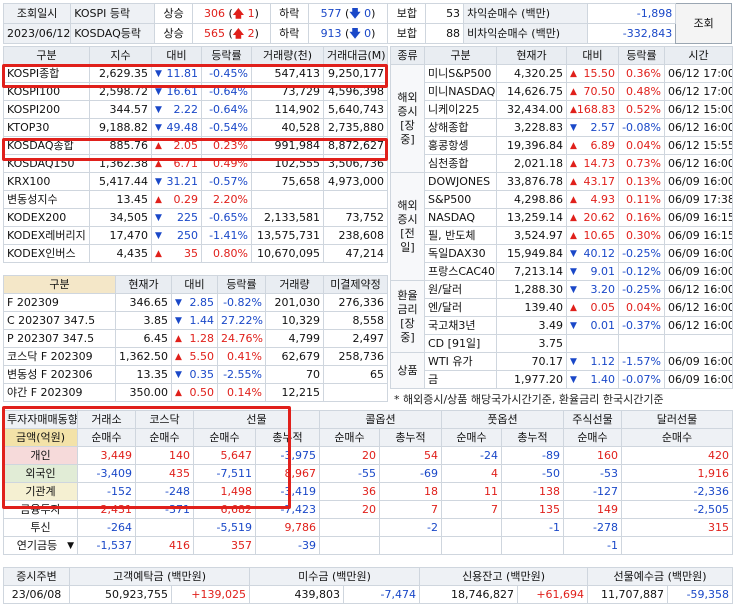 This screenshot has width=735, height=608. What do you see at coordinates (195, 109) in the screenshot?
I see `index-row: KOSPI200344.572.22-0.64%114,9025,640,743` at bounding box center [195, 109].